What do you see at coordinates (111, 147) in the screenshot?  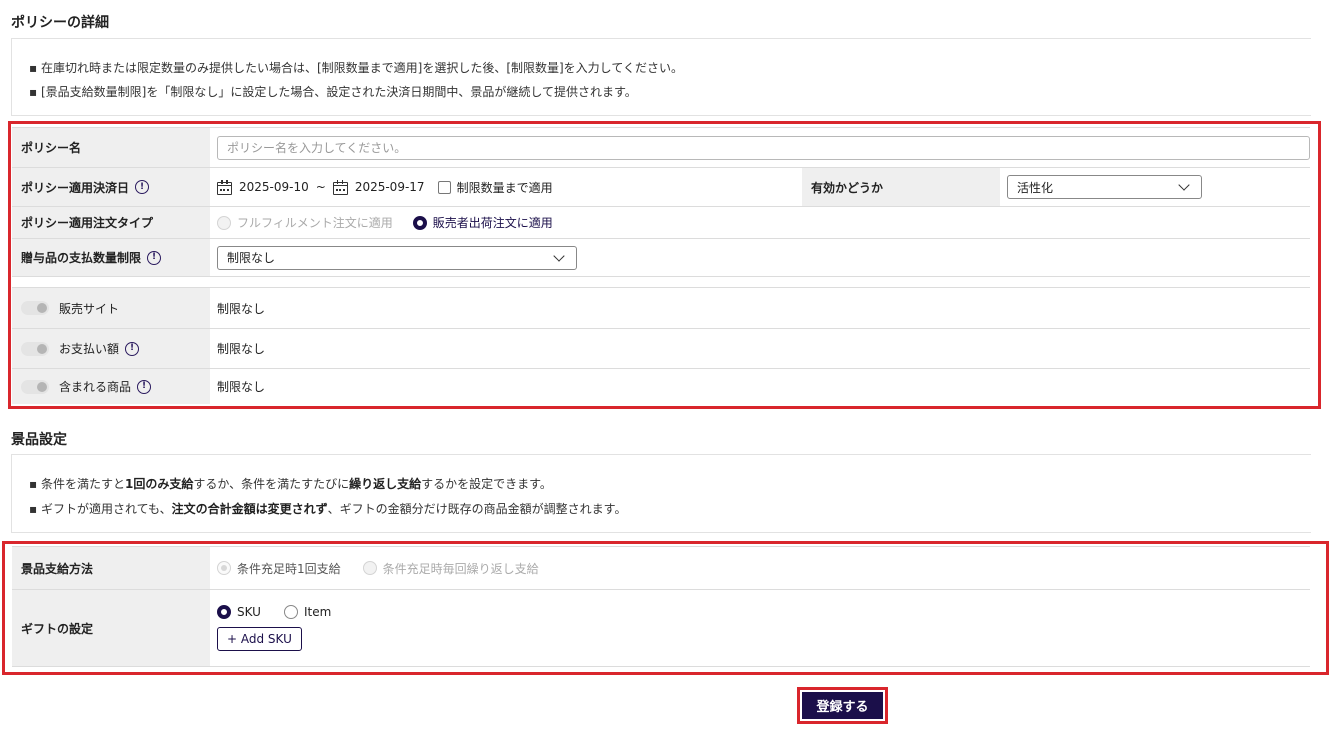 I see `policy-name-label: ポリシー名` at bounding box center [111, 147].